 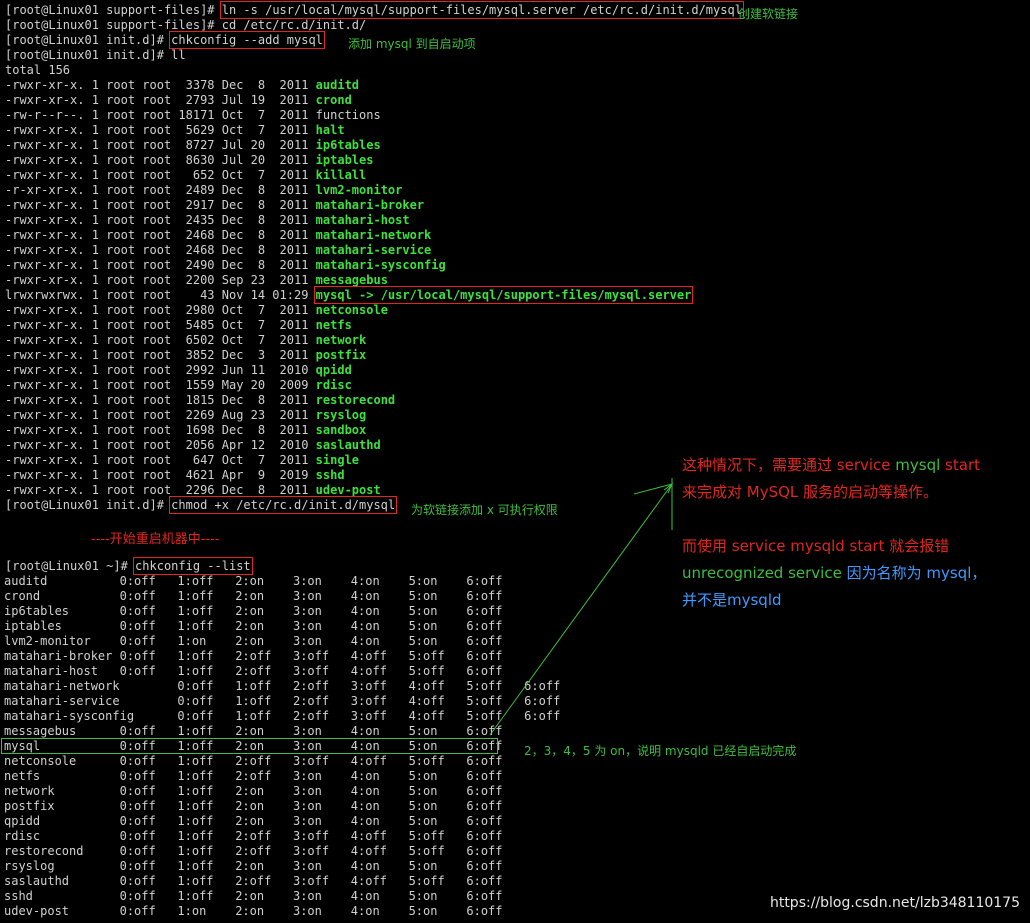 I want to click on file-name: matahari-host, so click(x=362, y=220).